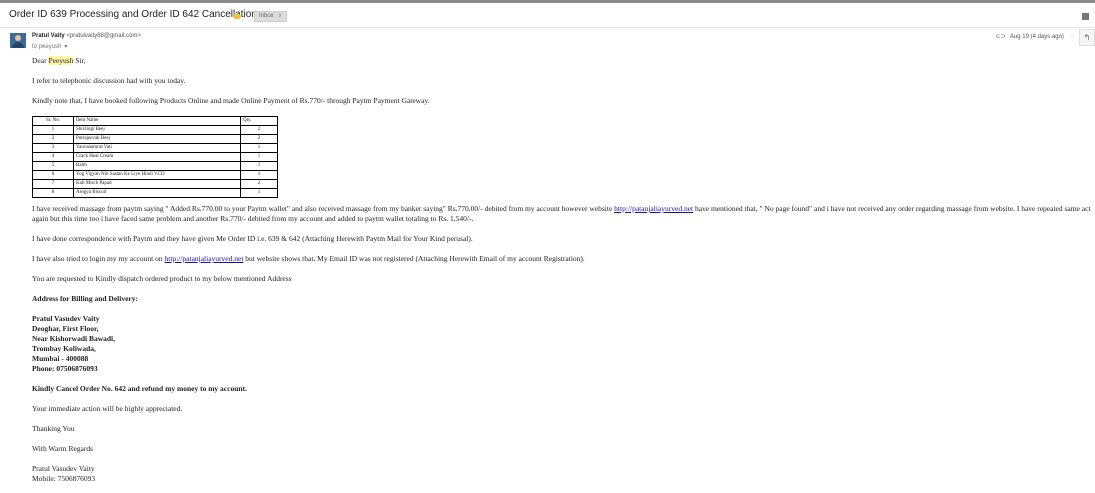  I want to click on greeting-prefix: Dear, so click(40, 60).